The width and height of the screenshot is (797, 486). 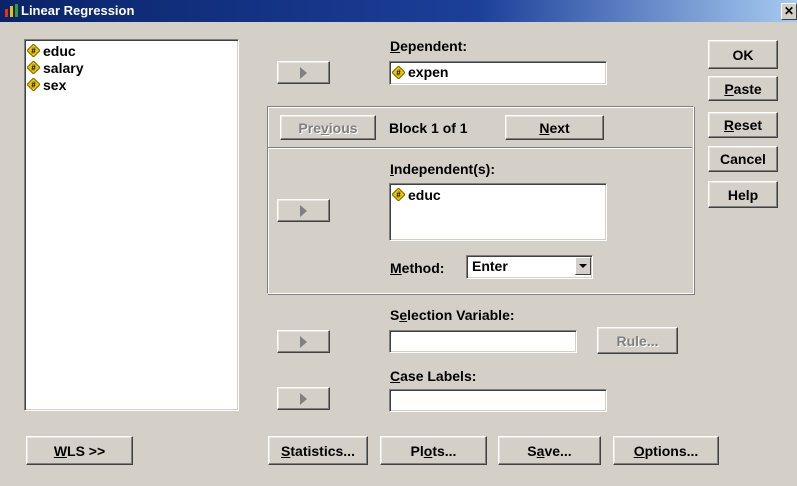 I want to click on move-case-labels-button, so click(x=303, y=398).